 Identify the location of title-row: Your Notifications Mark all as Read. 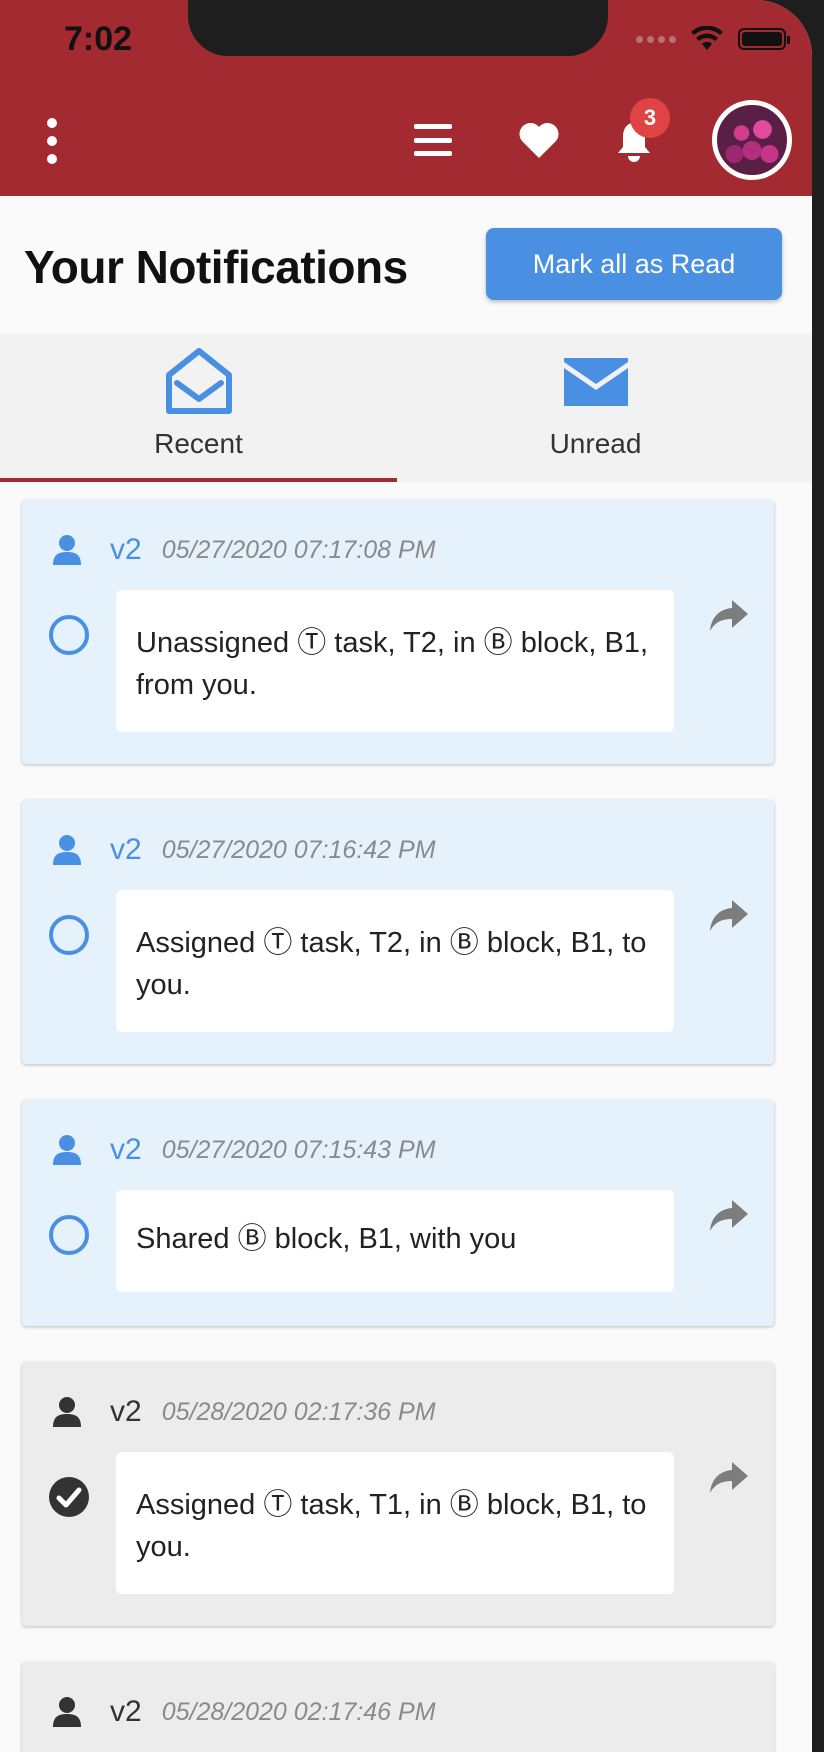
(406, 264).